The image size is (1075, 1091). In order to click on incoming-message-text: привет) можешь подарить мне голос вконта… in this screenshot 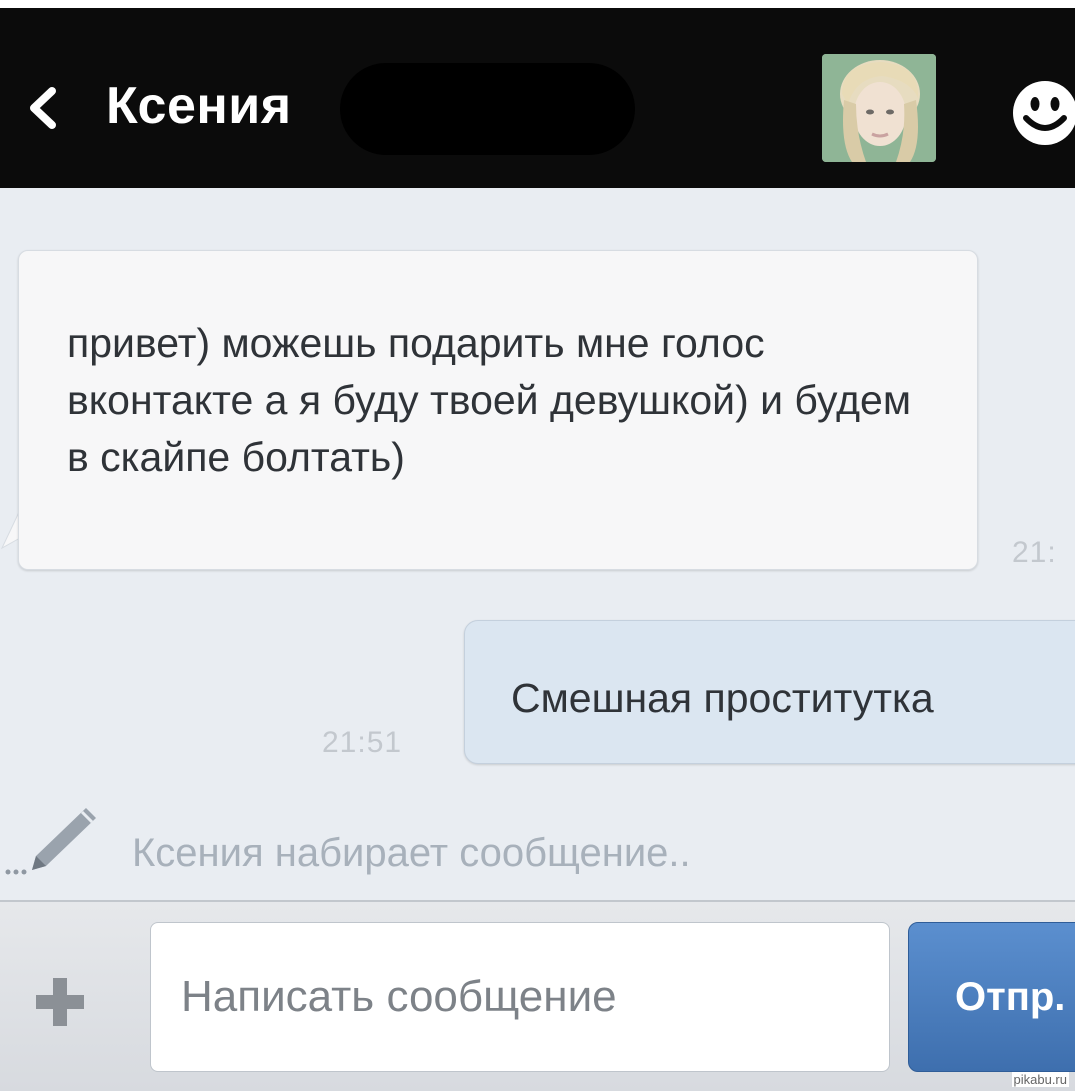, I will do `click(489, 400)`.